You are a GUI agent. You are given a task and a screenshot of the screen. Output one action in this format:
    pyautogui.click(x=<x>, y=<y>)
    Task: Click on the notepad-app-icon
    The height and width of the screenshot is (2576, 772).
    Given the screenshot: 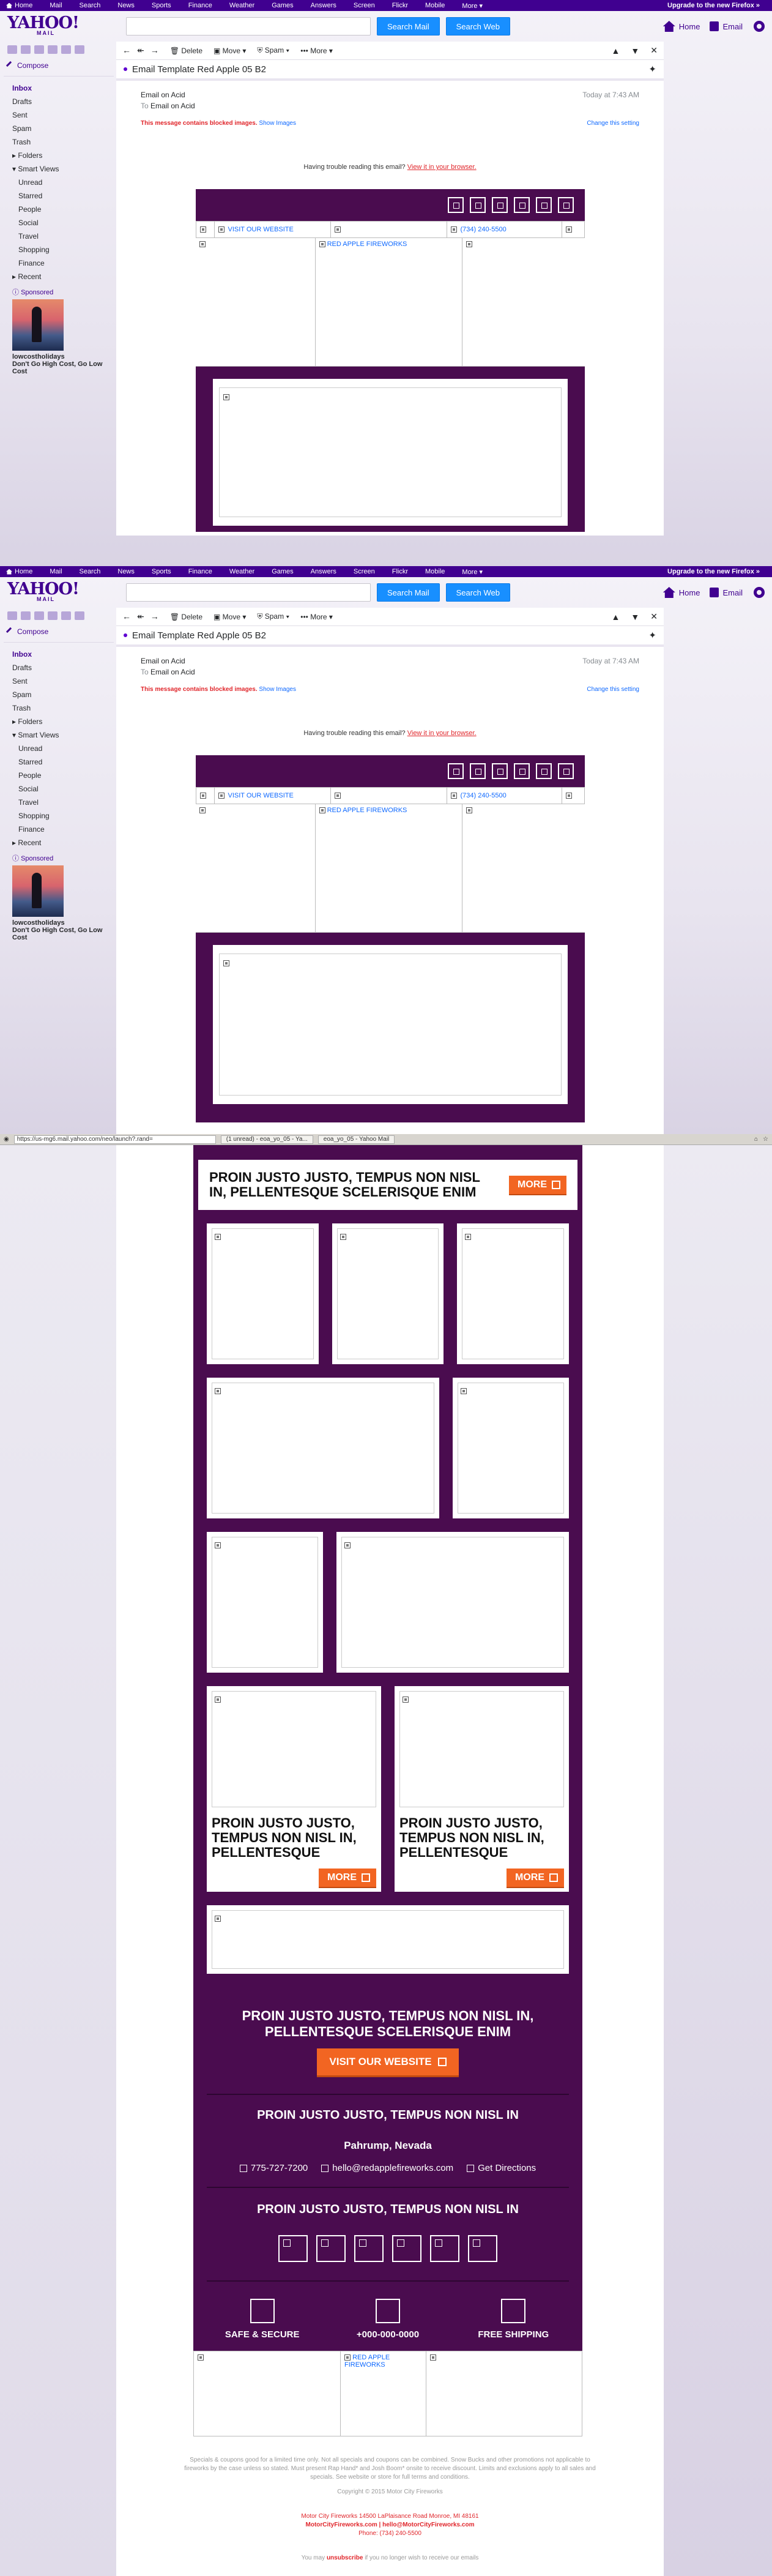 What is the action you would take?
    pyautogui.click(x=53, y=49)
    